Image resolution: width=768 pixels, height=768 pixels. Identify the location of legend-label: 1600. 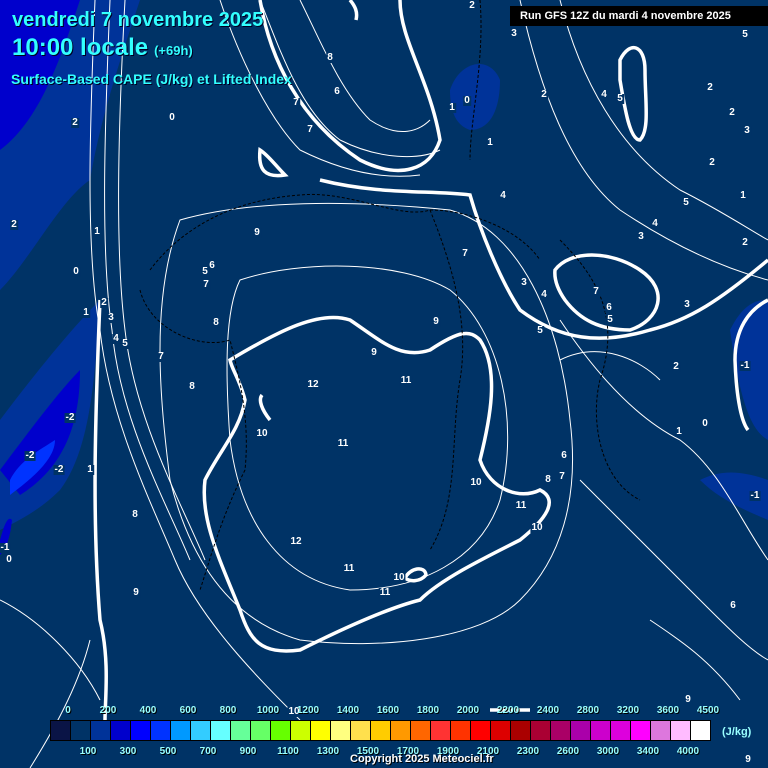
(388, 710).